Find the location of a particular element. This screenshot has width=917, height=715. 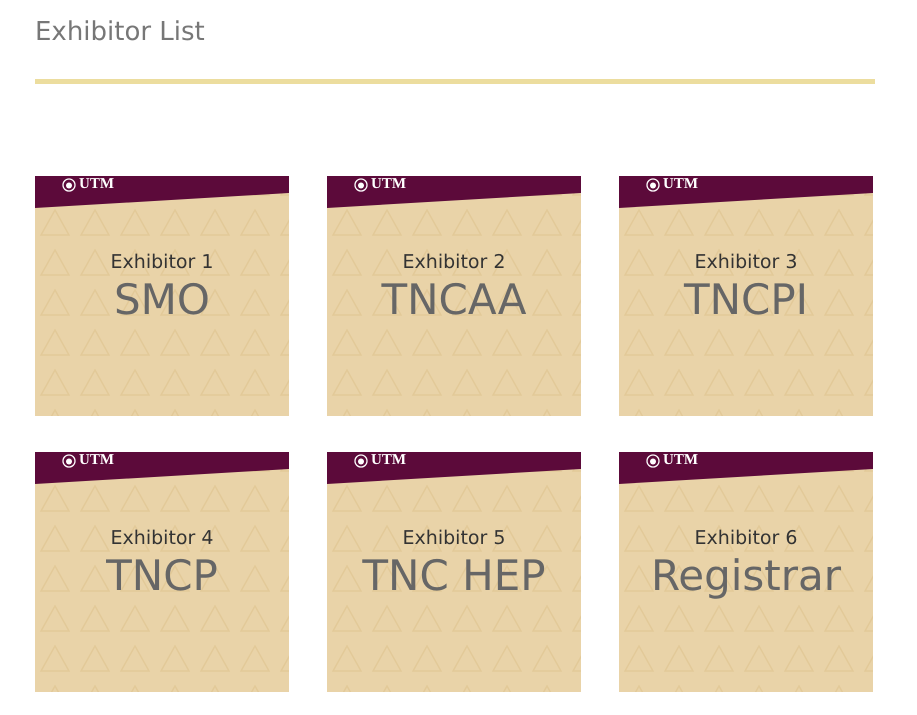

exhibitor-number: Exhibitor 2 is located at coordinates (454, 262).